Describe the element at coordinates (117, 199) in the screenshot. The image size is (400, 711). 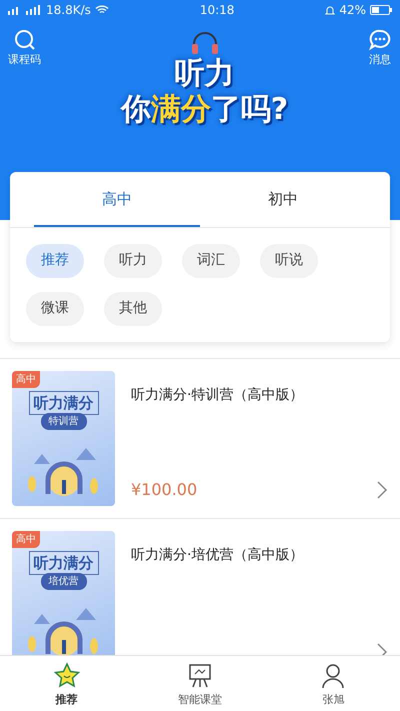
I see `grade-tab: 高中` at that location.